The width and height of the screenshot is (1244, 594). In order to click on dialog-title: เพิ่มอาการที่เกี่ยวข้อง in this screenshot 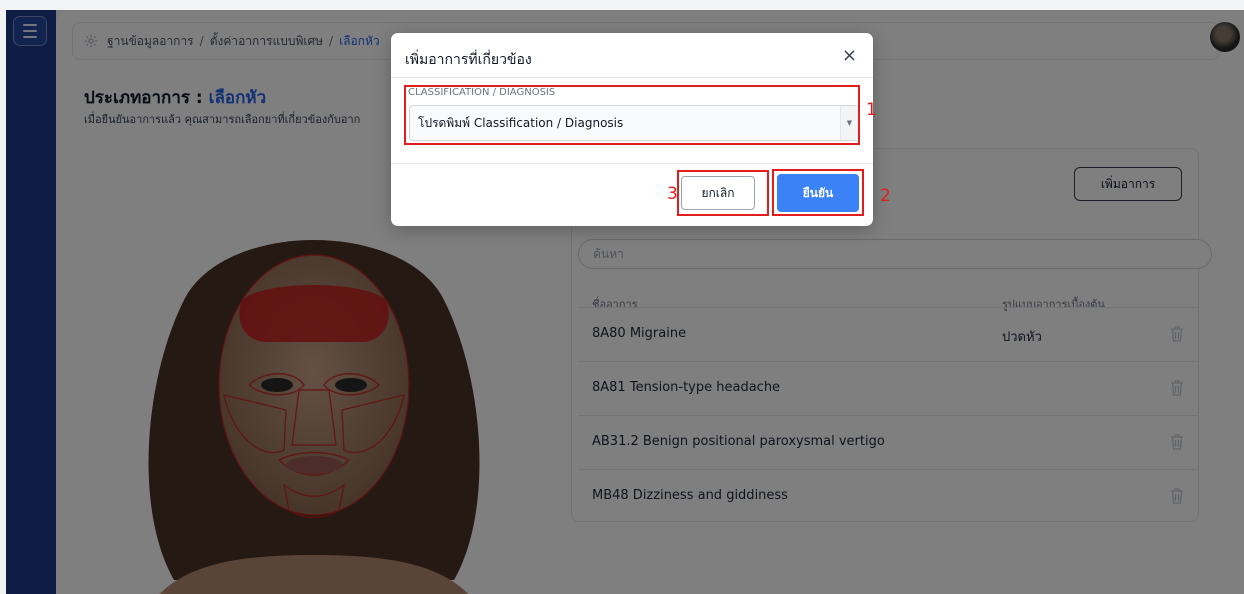, I will do `click(468, 60)`.